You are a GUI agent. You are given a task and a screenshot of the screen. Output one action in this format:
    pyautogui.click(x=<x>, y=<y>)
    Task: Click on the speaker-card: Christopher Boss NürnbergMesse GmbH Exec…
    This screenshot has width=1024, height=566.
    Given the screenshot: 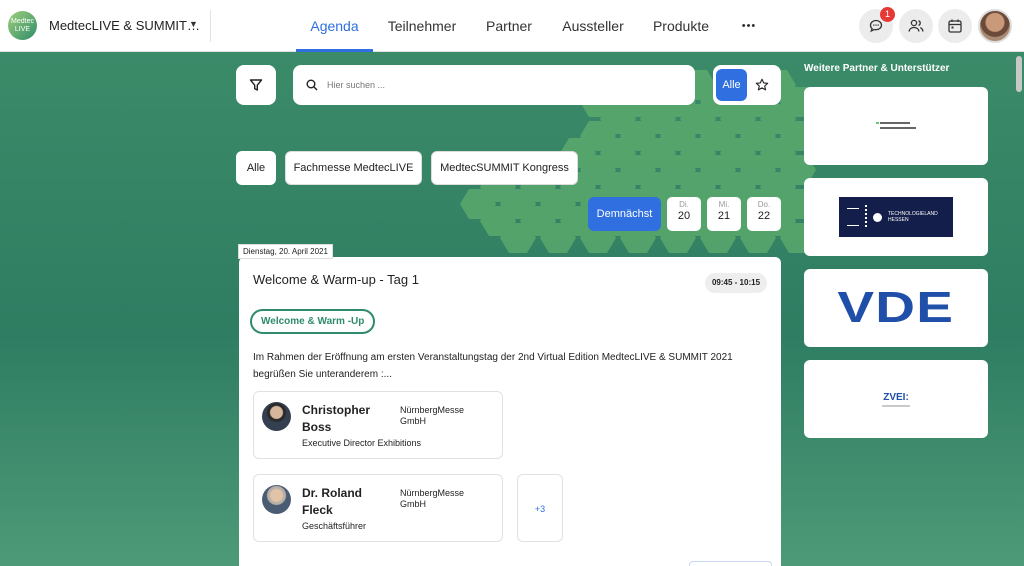 What is the action you would take?
    pyautogui.click(x=378, y=425)
    